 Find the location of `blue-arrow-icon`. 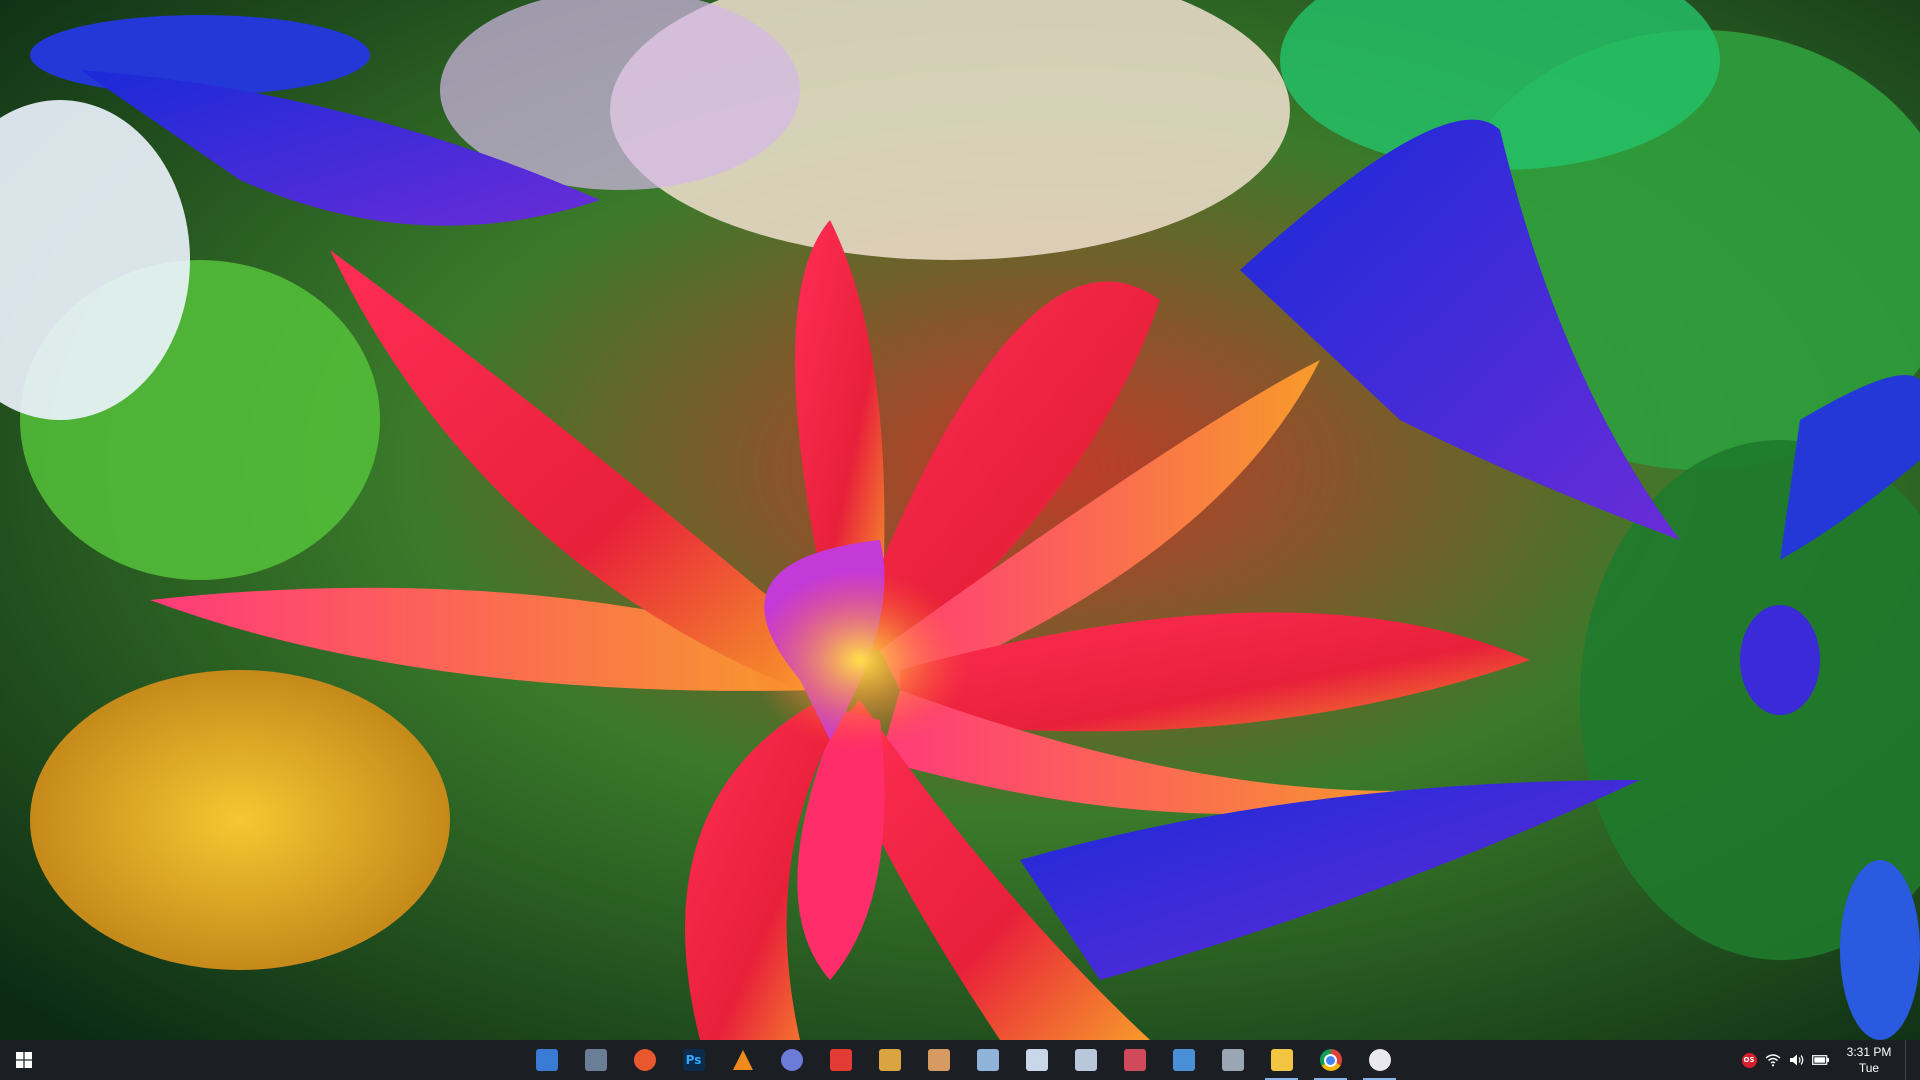

blue-arrow-icon is located at coordinates (546, 1060).